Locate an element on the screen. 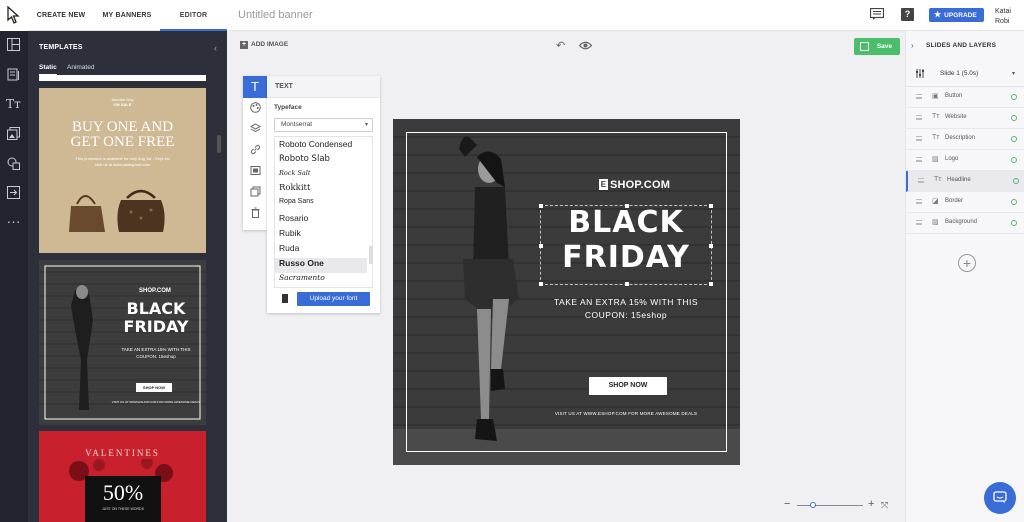 This screenshot has height=522, width=1024. banner-logo: E SHOP.COM is located at coordinates (634, 185).